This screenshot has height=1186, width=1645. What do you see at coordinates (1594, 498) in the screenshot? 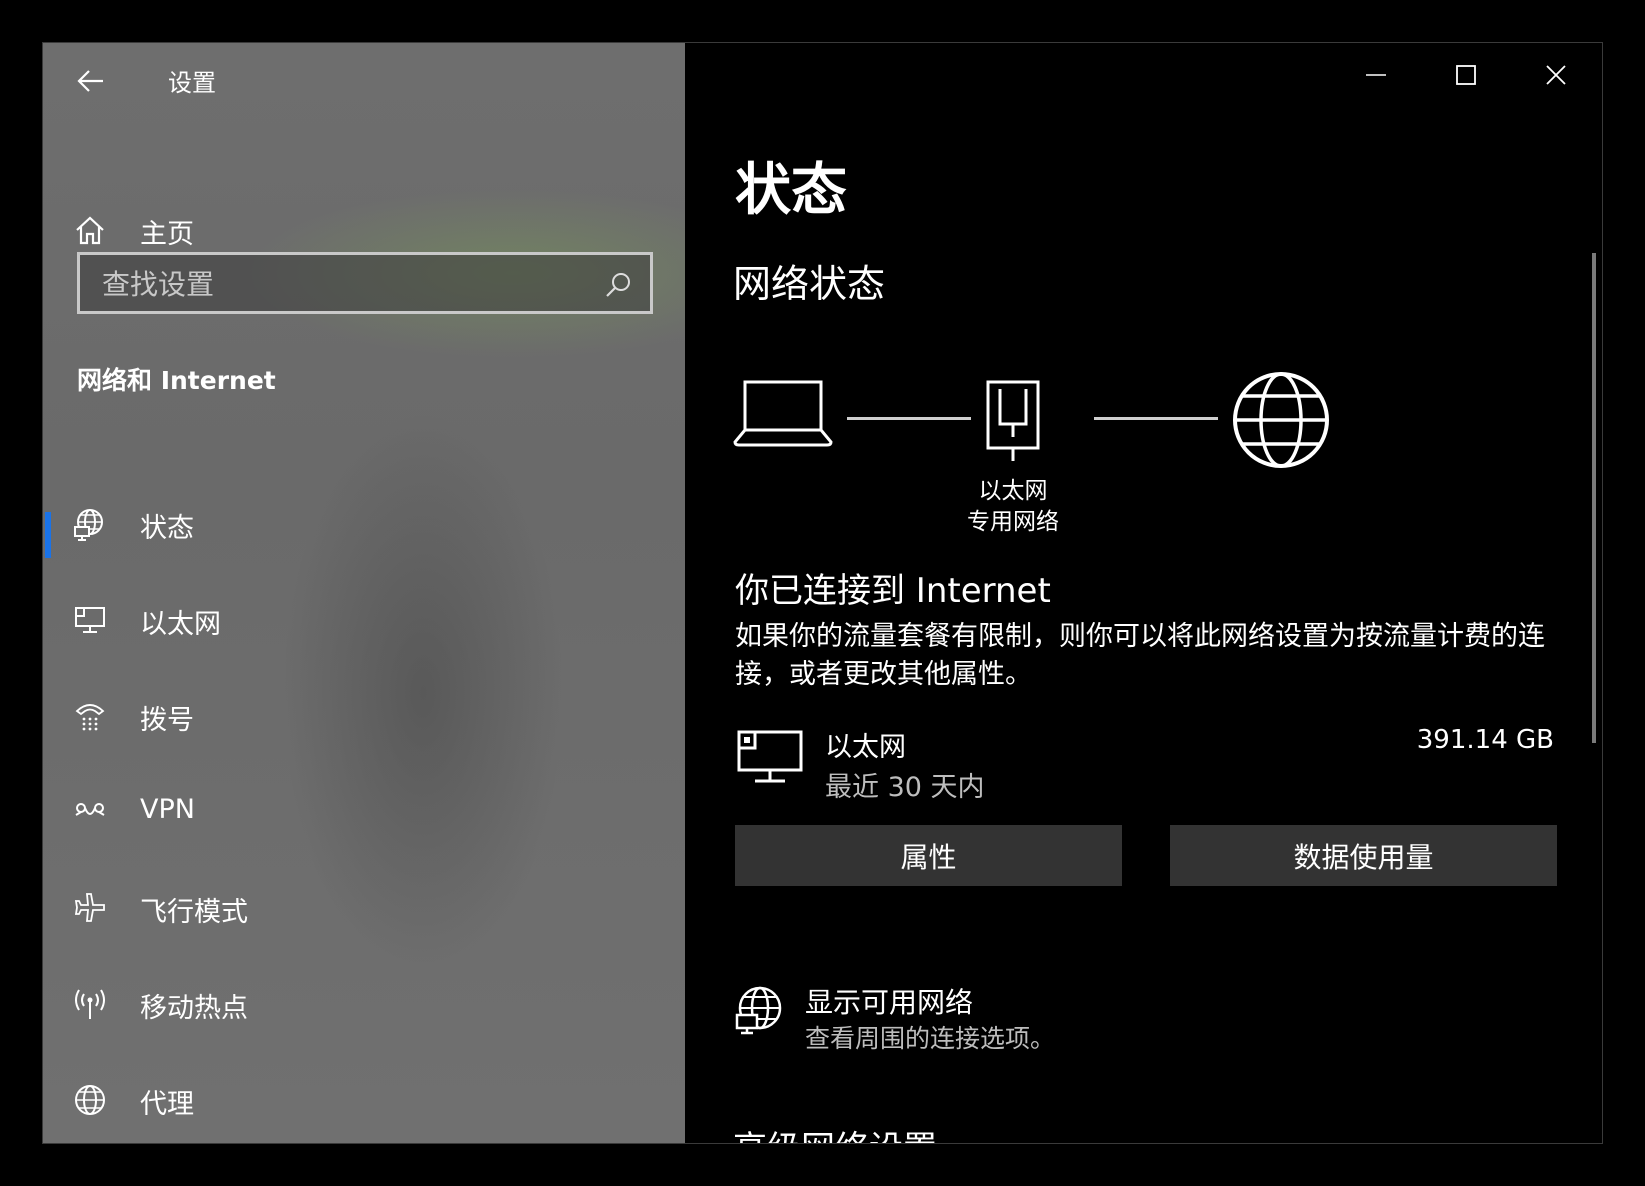
I see `scrollbar` at bounding box center [1594, 498].